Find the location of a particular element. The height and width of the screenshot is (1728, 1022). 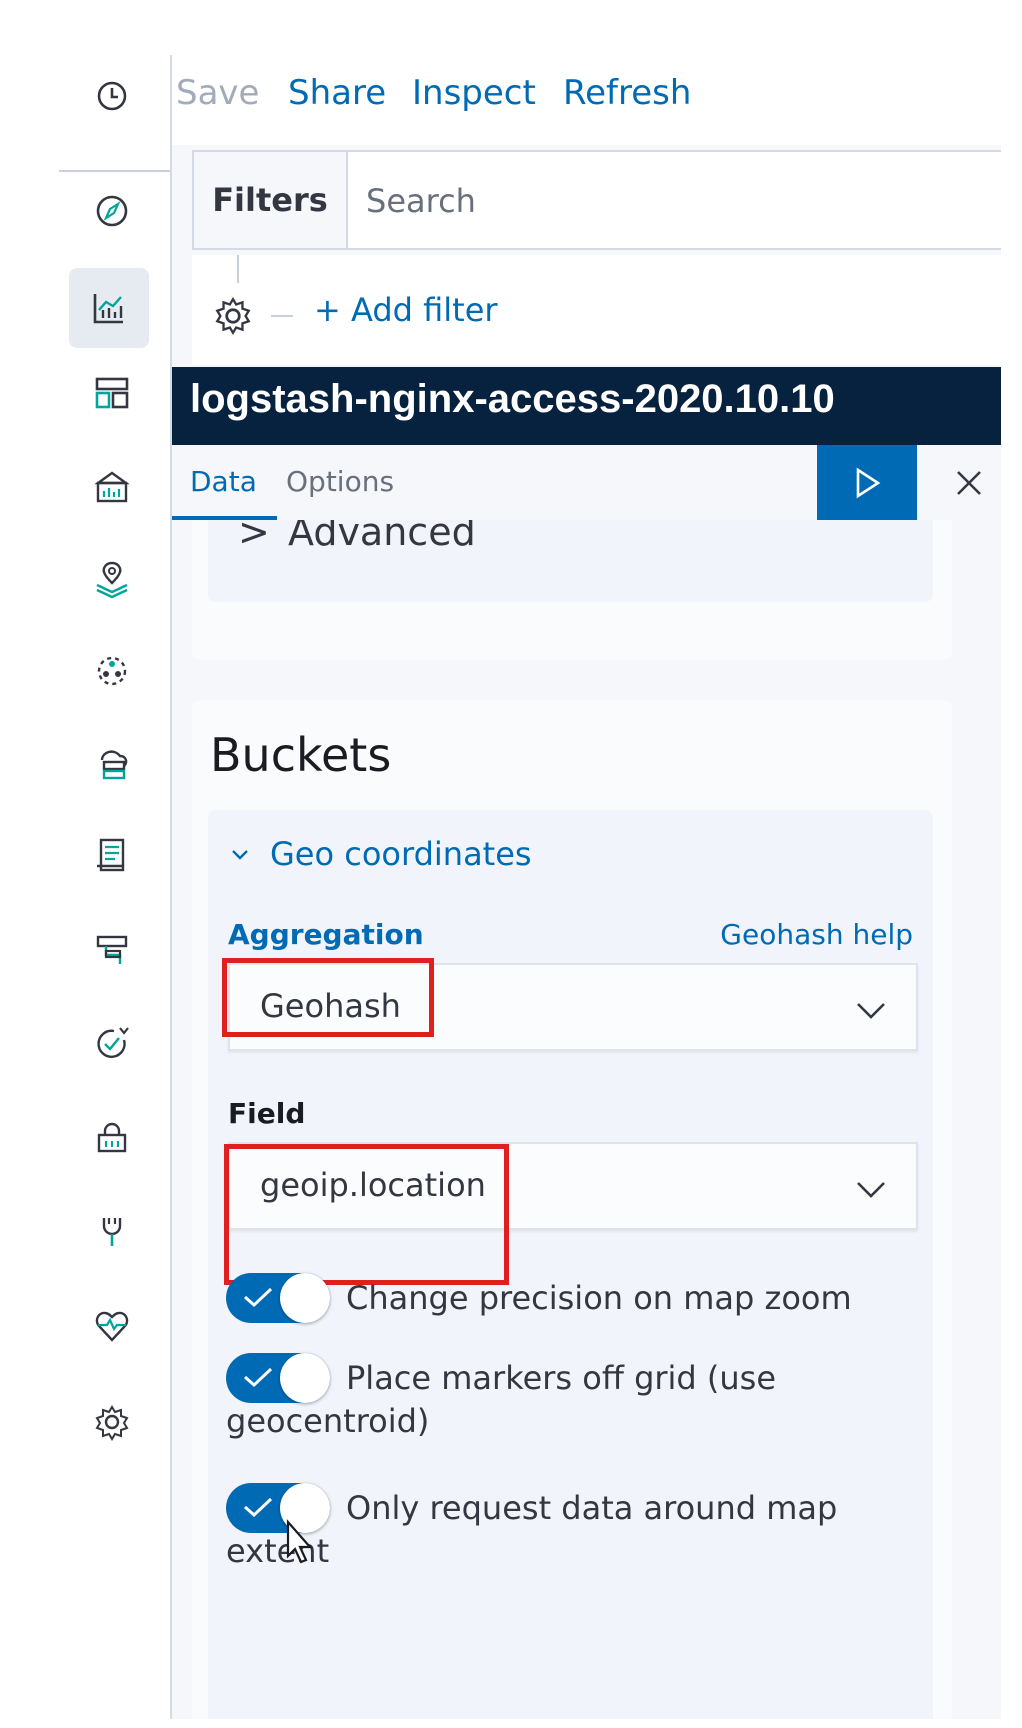

siem-icon is located at coordinates (112, 1139).